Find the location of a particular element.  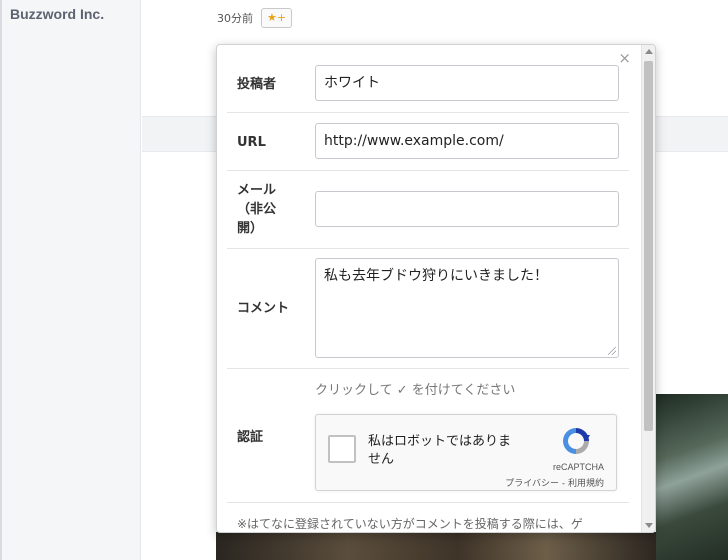

comment-row: コメント 私も去年ブドウ狩りにいきました！ is located at coordinates (428, 309).